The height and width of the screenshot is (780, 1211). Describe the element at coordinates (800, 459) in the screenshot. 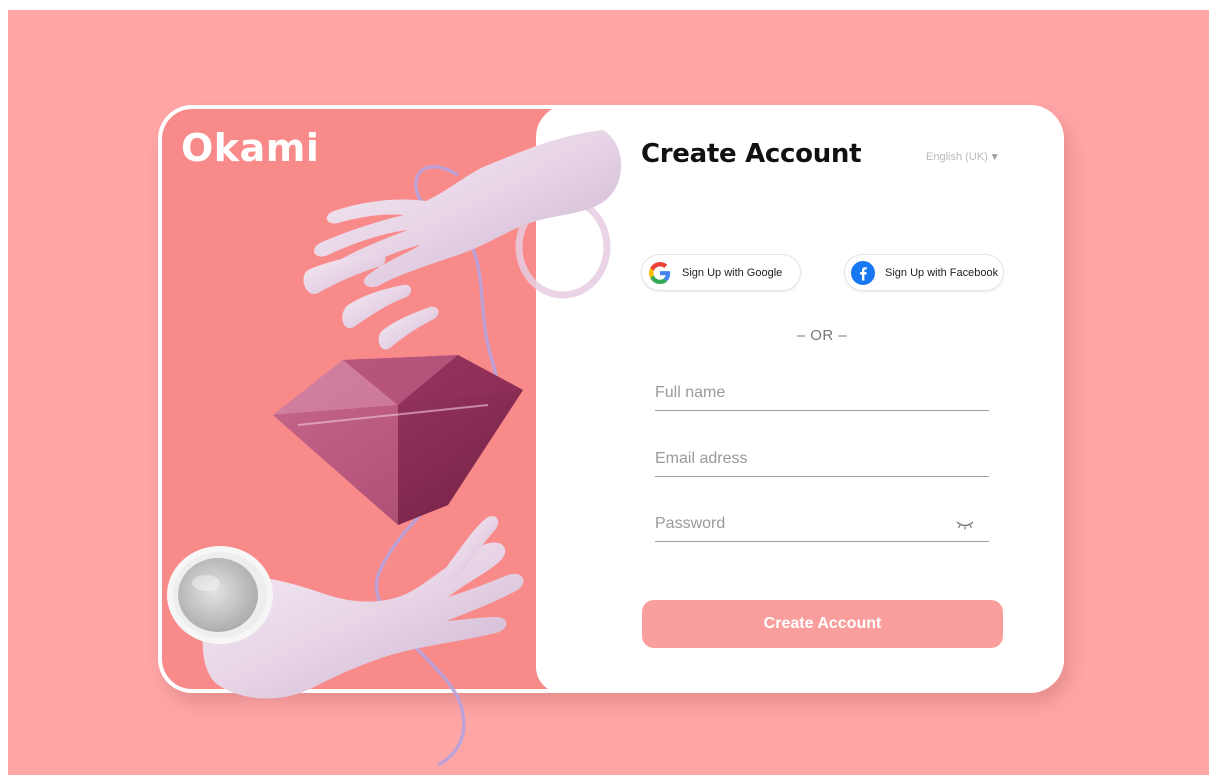

I see `email-input` at that location.